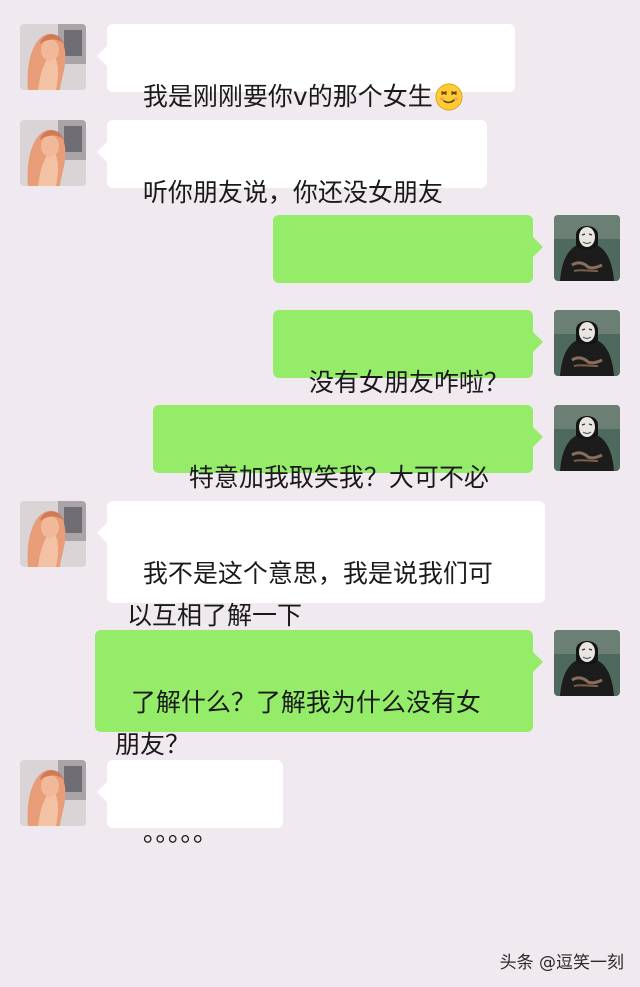  I want to click on watermark: 头条 @逗笑一刻, so click(561, 963).